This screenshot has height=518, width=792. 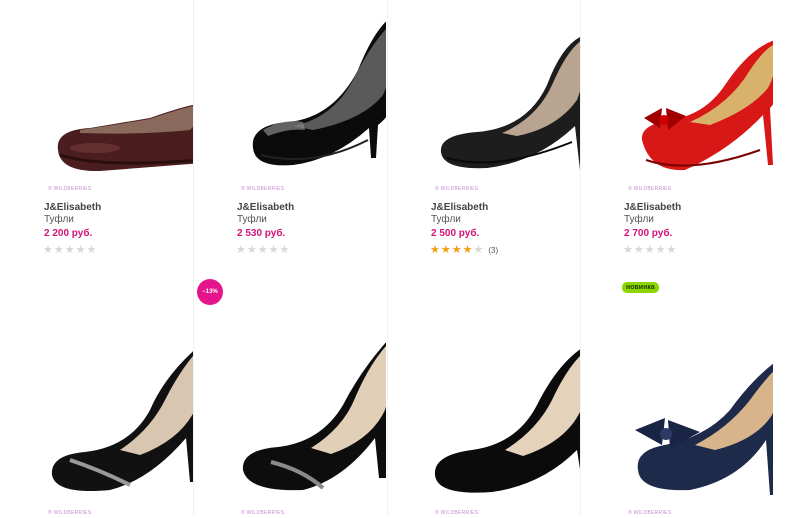 What do you see at coordinates (707, 105) in the screenshot?
I see `shoe-slingback-red-image` at bounding box center [707, 105].